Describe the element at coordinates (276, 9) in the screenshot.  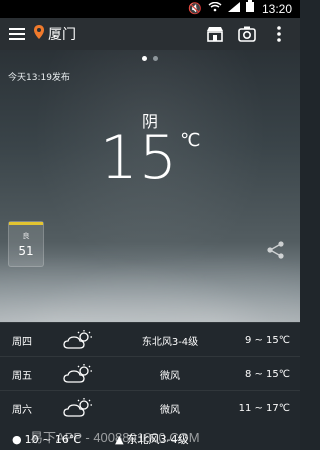
I see `status-time: 13:20` at that location.